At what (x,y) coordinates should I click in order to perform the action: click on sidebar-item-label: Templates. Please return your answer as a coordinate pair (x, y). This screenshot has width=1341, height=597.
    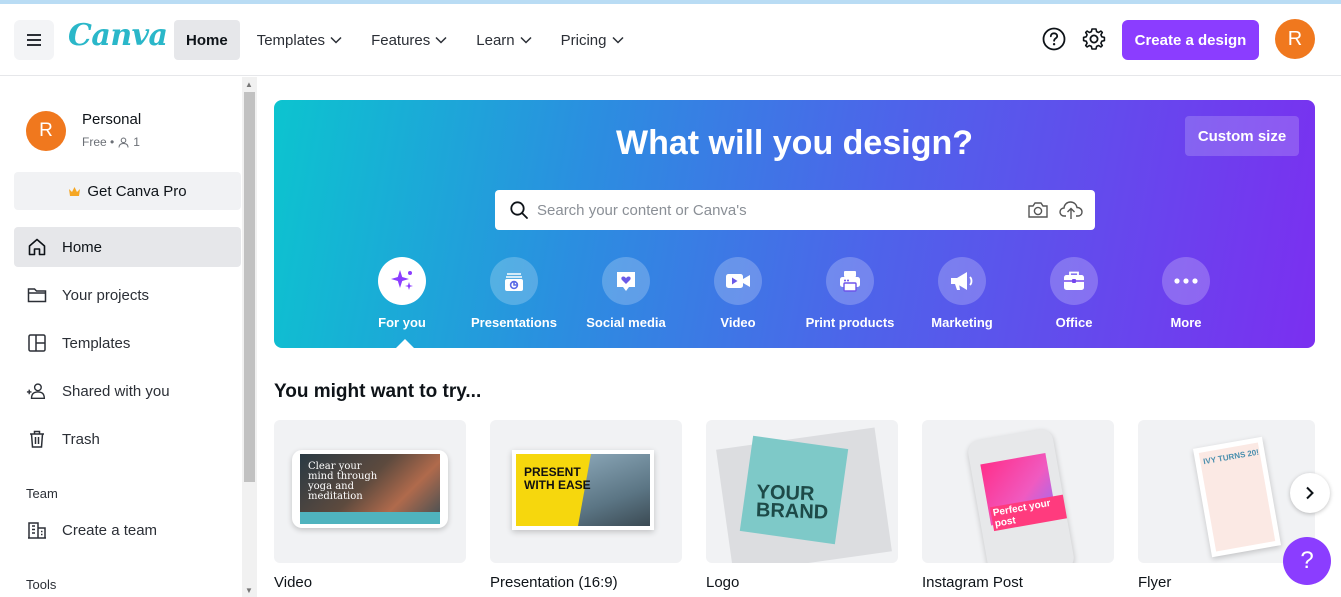
    Looking at the image, I should click on (96, 343).